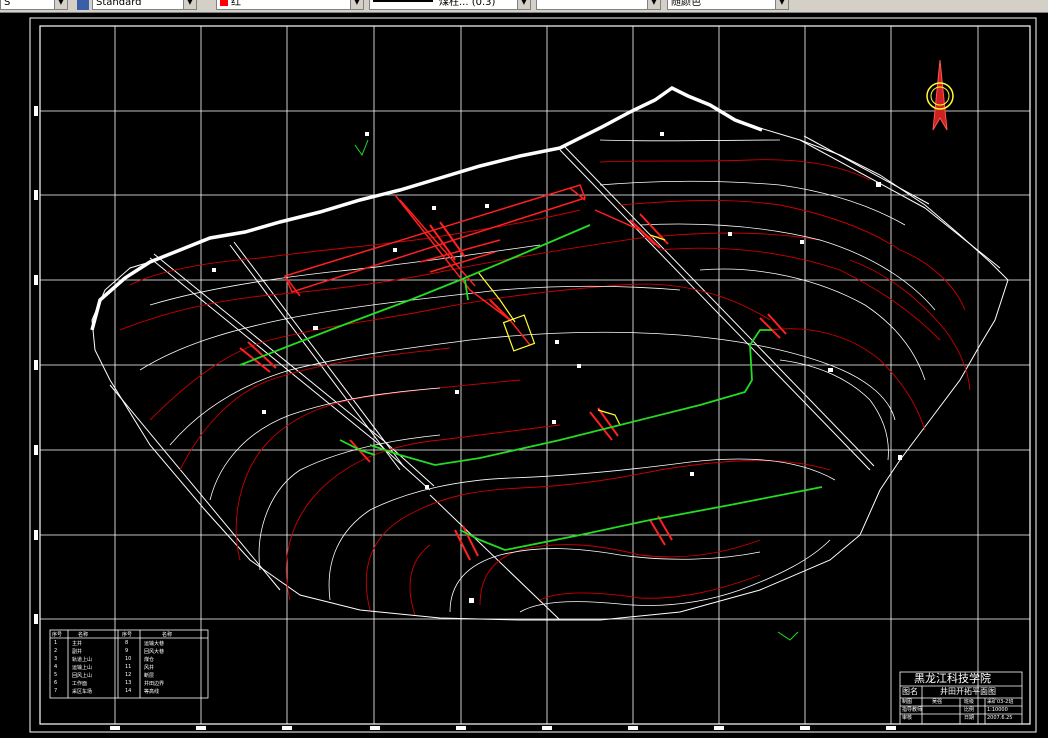 Image resolution: width=1048 pixels, height=738 pixels. What do you see at coordinates (224, 3) in the screenshot?
I see `color-swatch` at bounding box center [224, 3].